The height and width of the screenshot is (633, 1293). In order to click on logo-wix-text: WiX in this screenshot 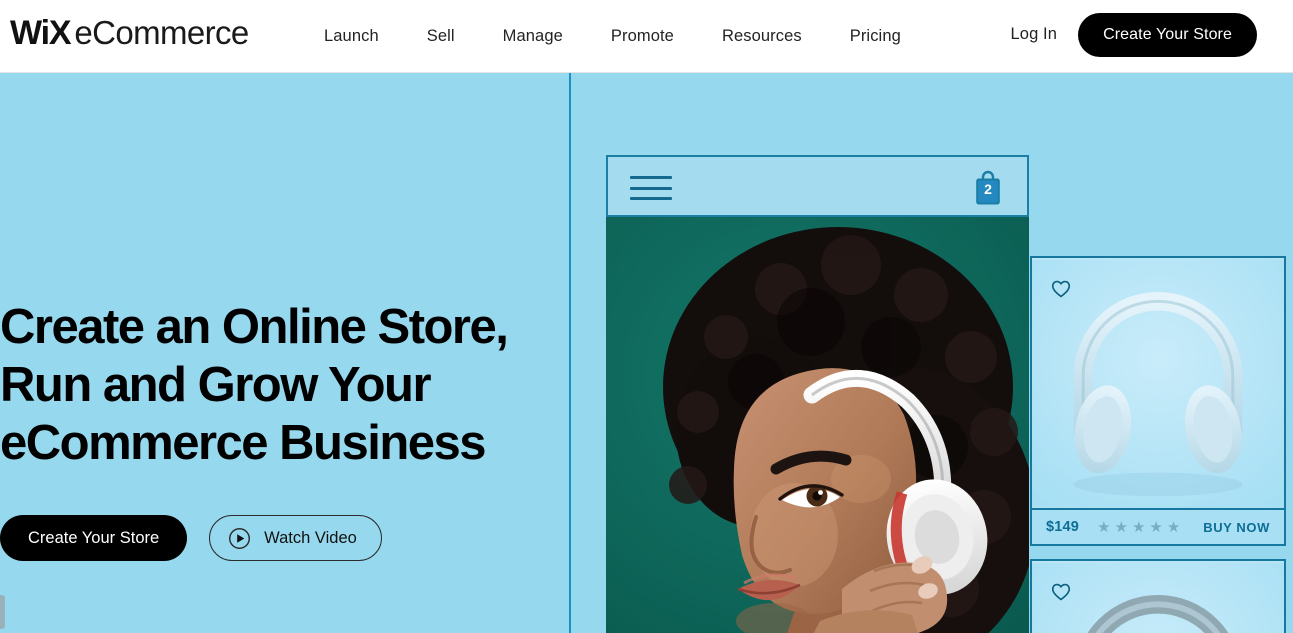, I will do `click(41, 33)`.